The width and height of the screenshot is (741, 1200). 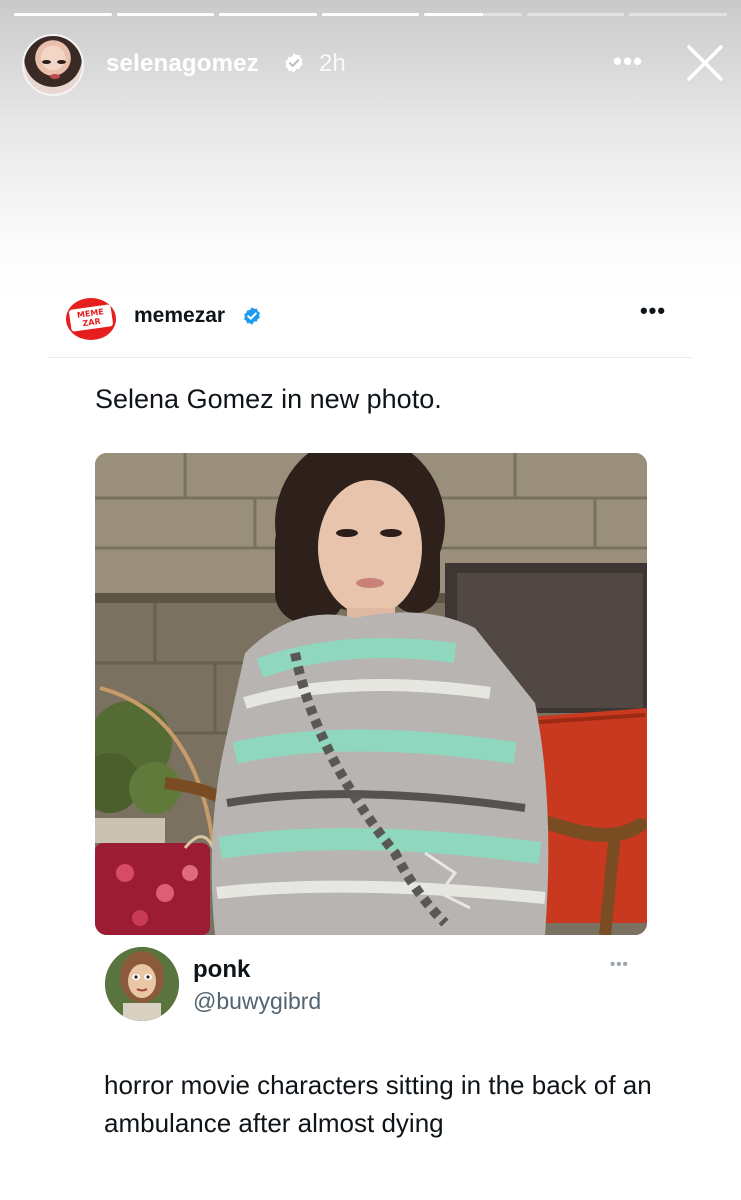 What do you see at coordinates (268, 399) in the screenshot?
I see `post-text: Selena Gomez in new photo.` at bounding box center [268, 399].